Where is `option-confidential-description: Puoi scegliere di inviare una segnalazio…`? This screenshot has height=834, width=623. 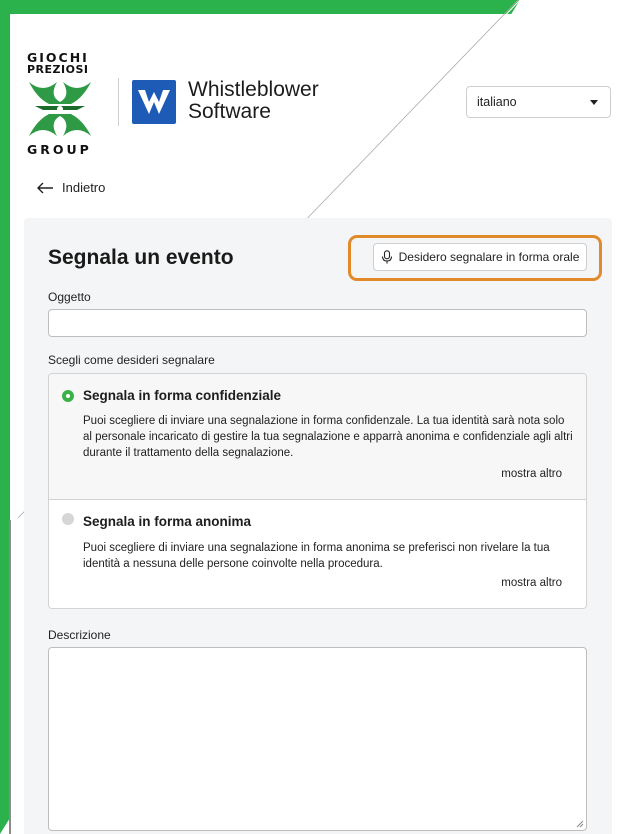 option-confidential-description: Puoi scegliere di inviare una segnalazio… is located at coordinates (328, 437).